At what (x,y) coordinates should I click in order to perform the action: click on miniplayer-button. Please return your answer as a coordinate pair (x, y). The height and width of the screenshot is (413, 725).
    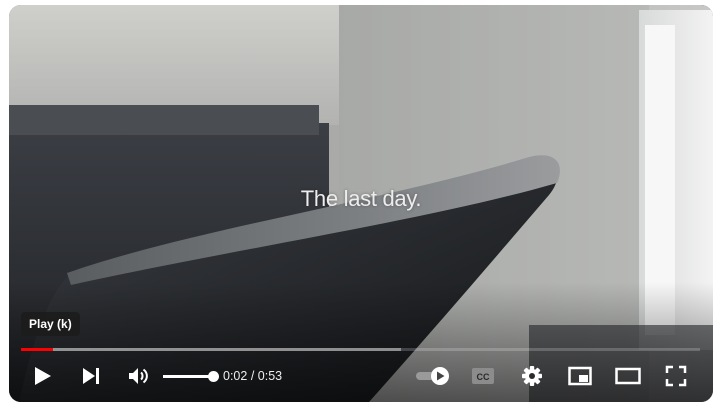
    Looking at the image, I should click on (580, 376).